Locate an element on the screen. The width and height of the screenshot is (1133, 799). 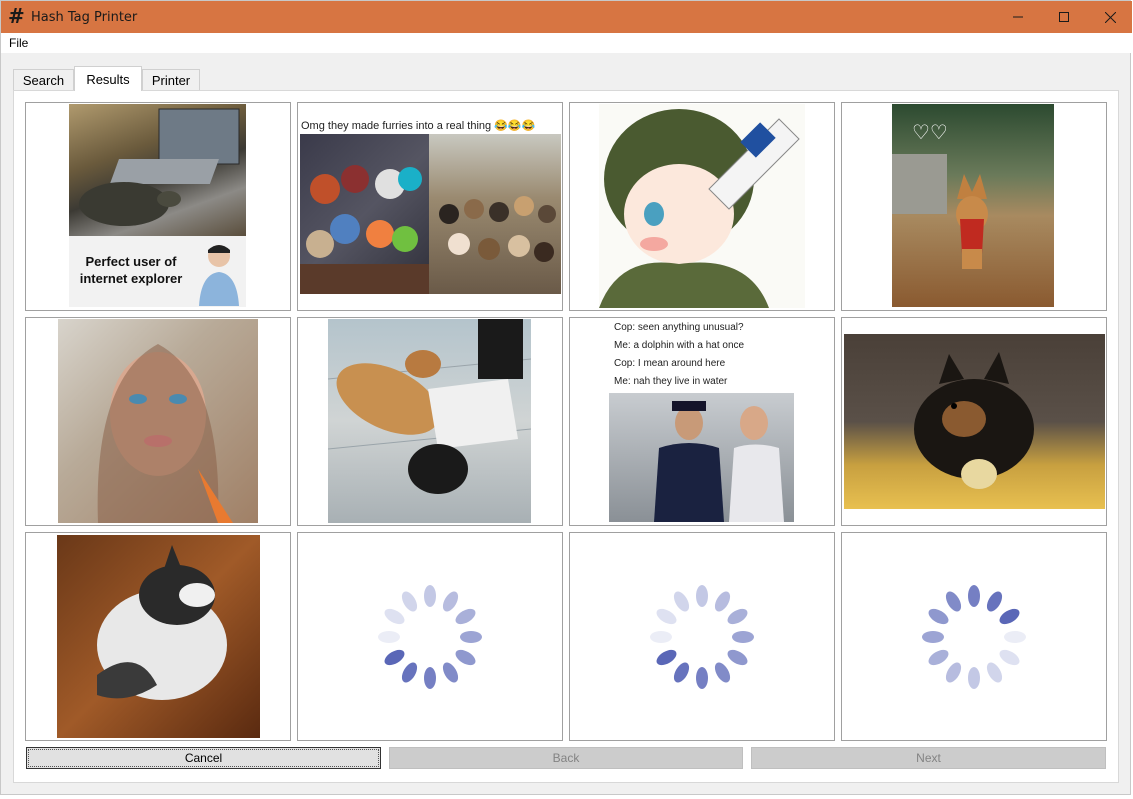
close-icon is located at coordinates (1110, 17).